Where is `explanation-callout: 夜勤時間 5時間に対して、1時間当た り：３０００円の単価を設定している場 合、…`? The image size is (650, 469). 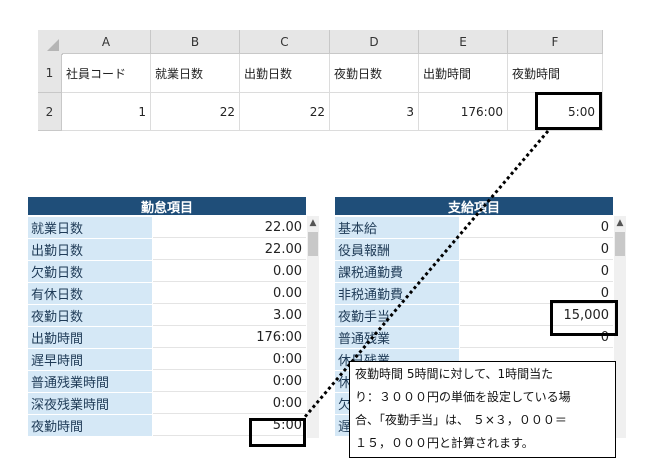 explanation-callout: 夜勤時間 5時間に対して、1時間当た り：３０００円の単価を設定している場 合、… is located at coordinates (482, 409).